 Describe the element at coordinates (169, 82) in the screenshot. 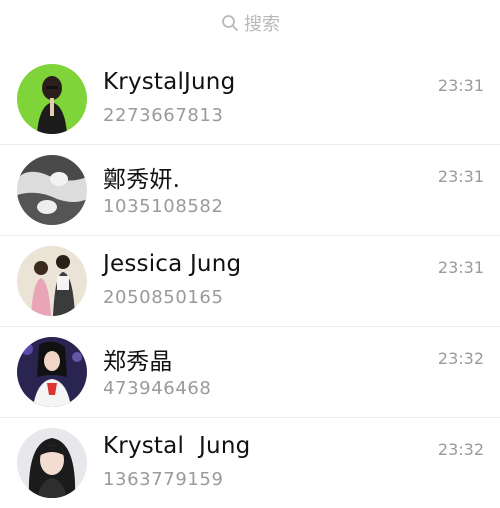

I see `contact-name: KrystalJung` at that location.